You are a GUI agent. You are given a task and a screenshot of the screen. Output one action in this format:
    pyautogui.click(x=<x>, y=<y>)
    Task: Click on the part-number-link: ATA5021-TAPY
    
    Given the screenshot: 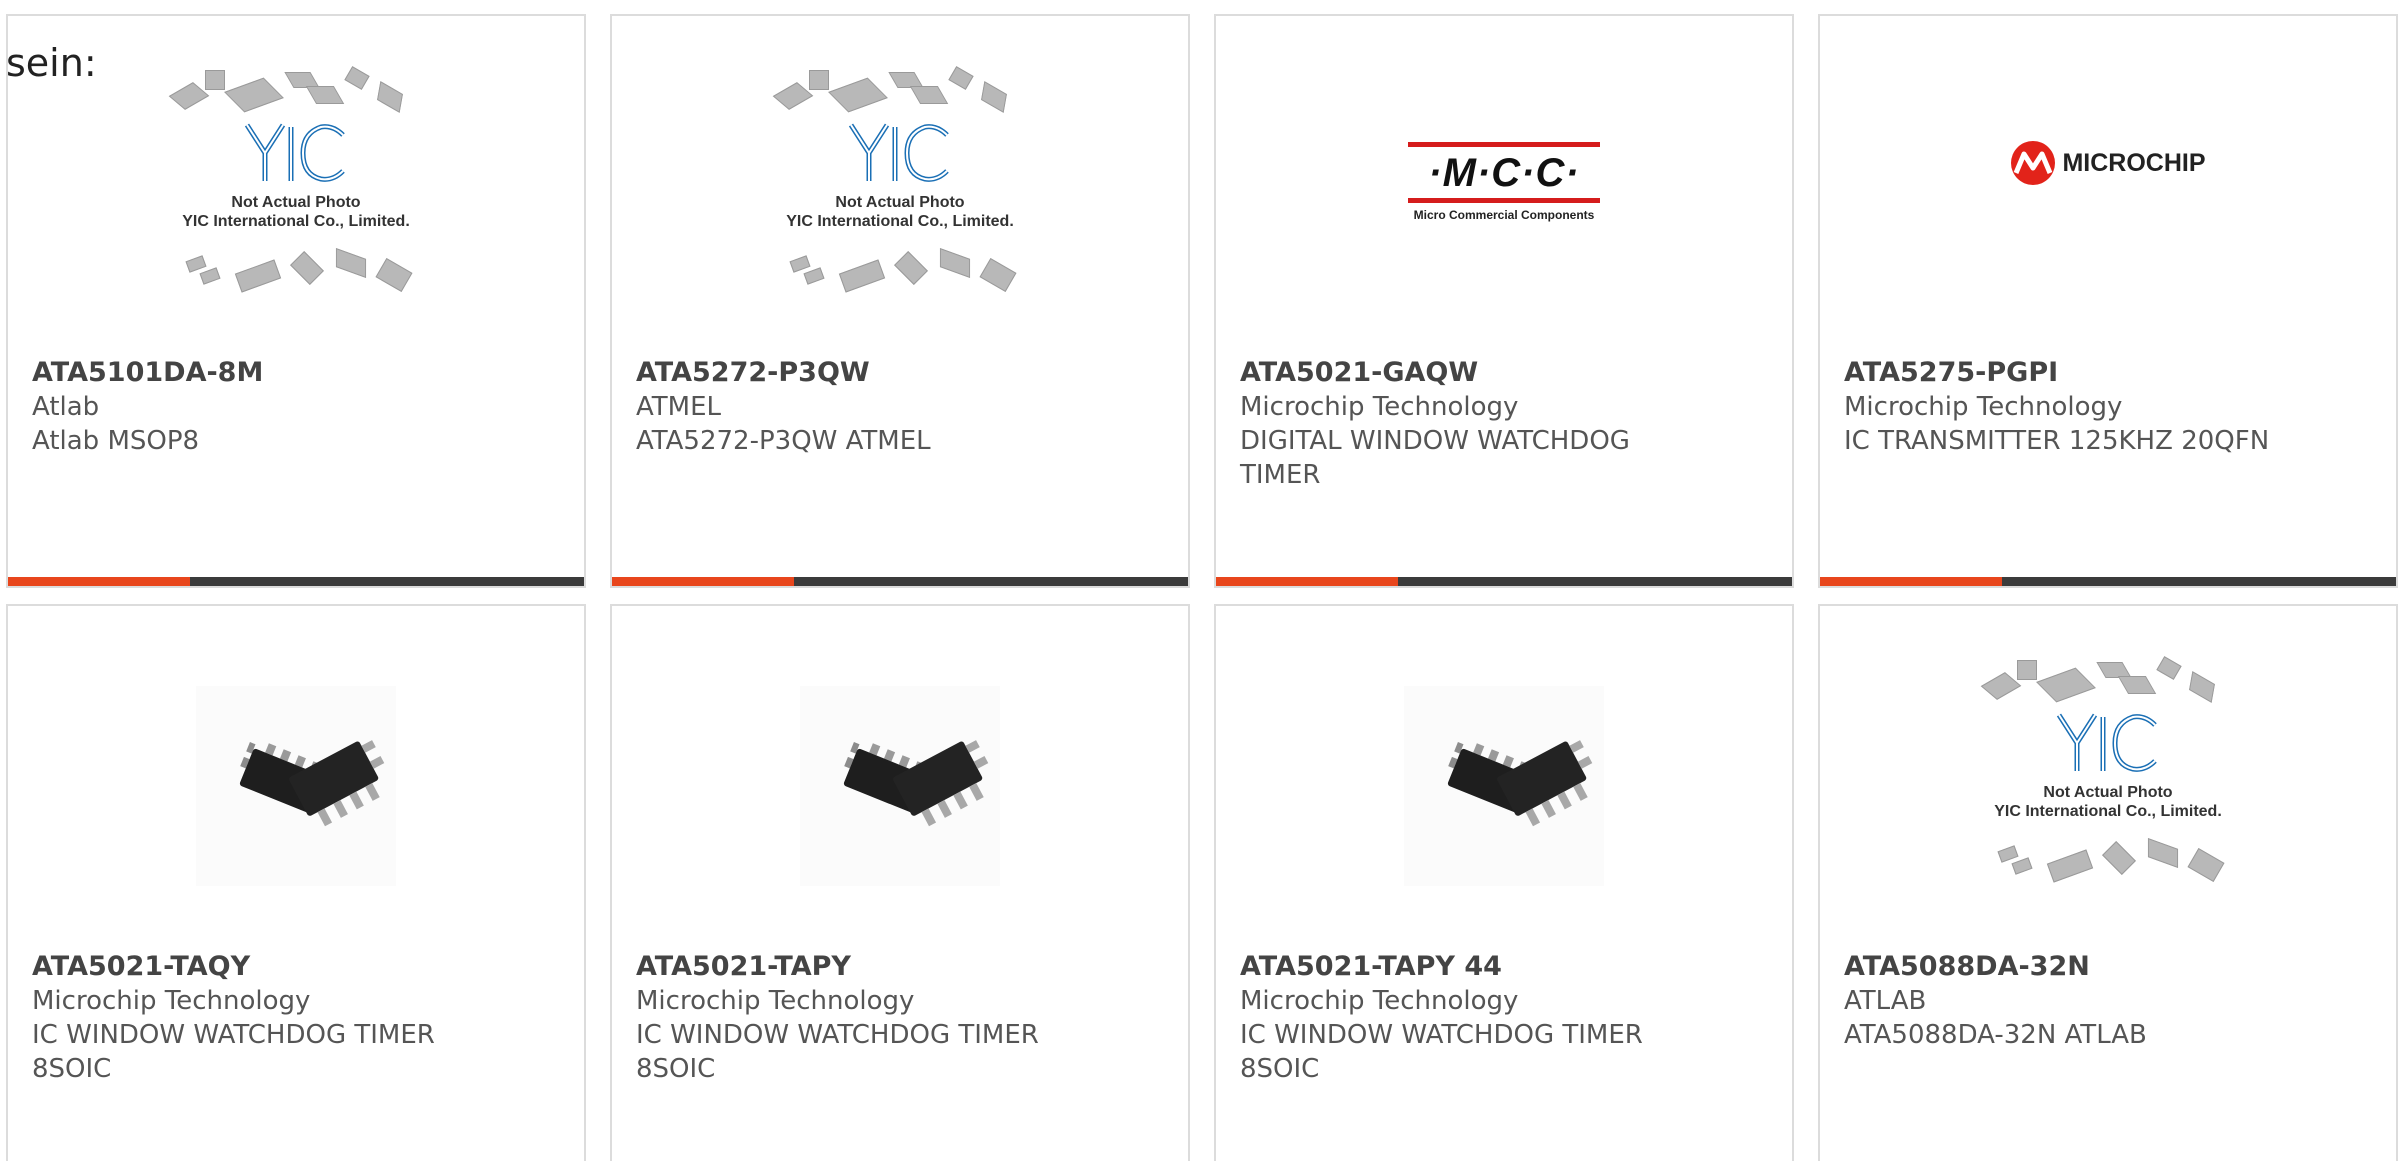 What is the action you would take?
    pyautogui.click(x=900, y=967)
    